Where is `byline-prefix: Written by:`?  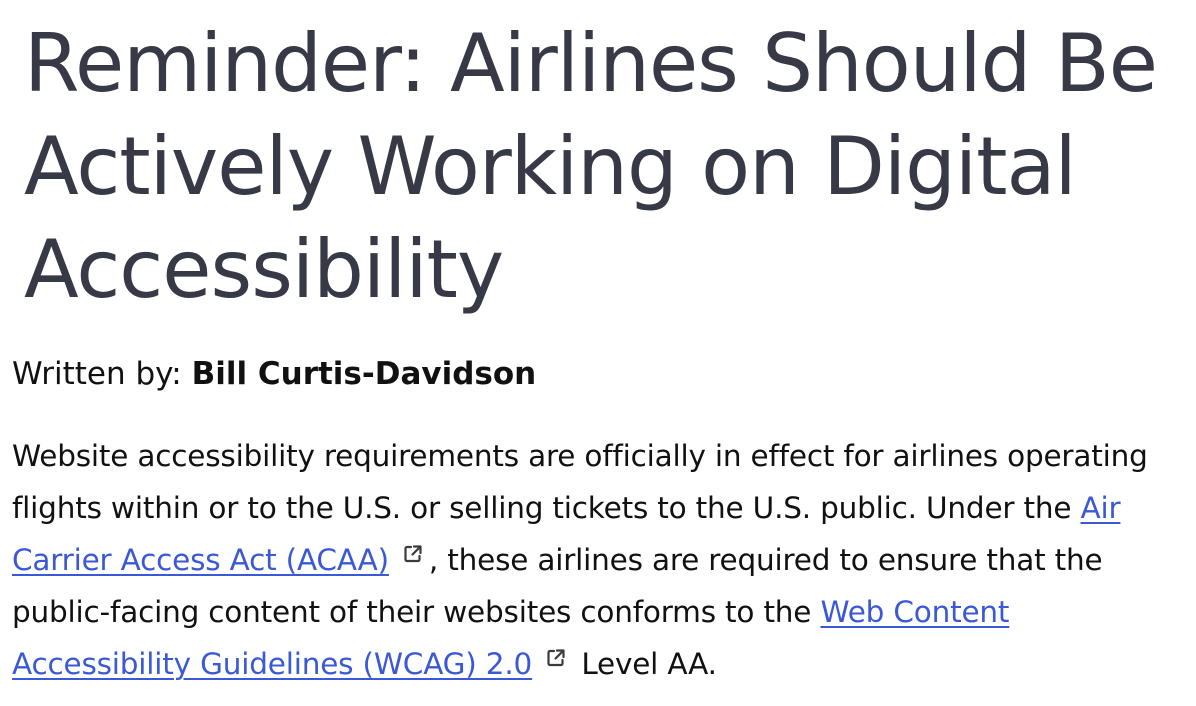
byline-prefix: Written by: is located at coordinates (97, 374).